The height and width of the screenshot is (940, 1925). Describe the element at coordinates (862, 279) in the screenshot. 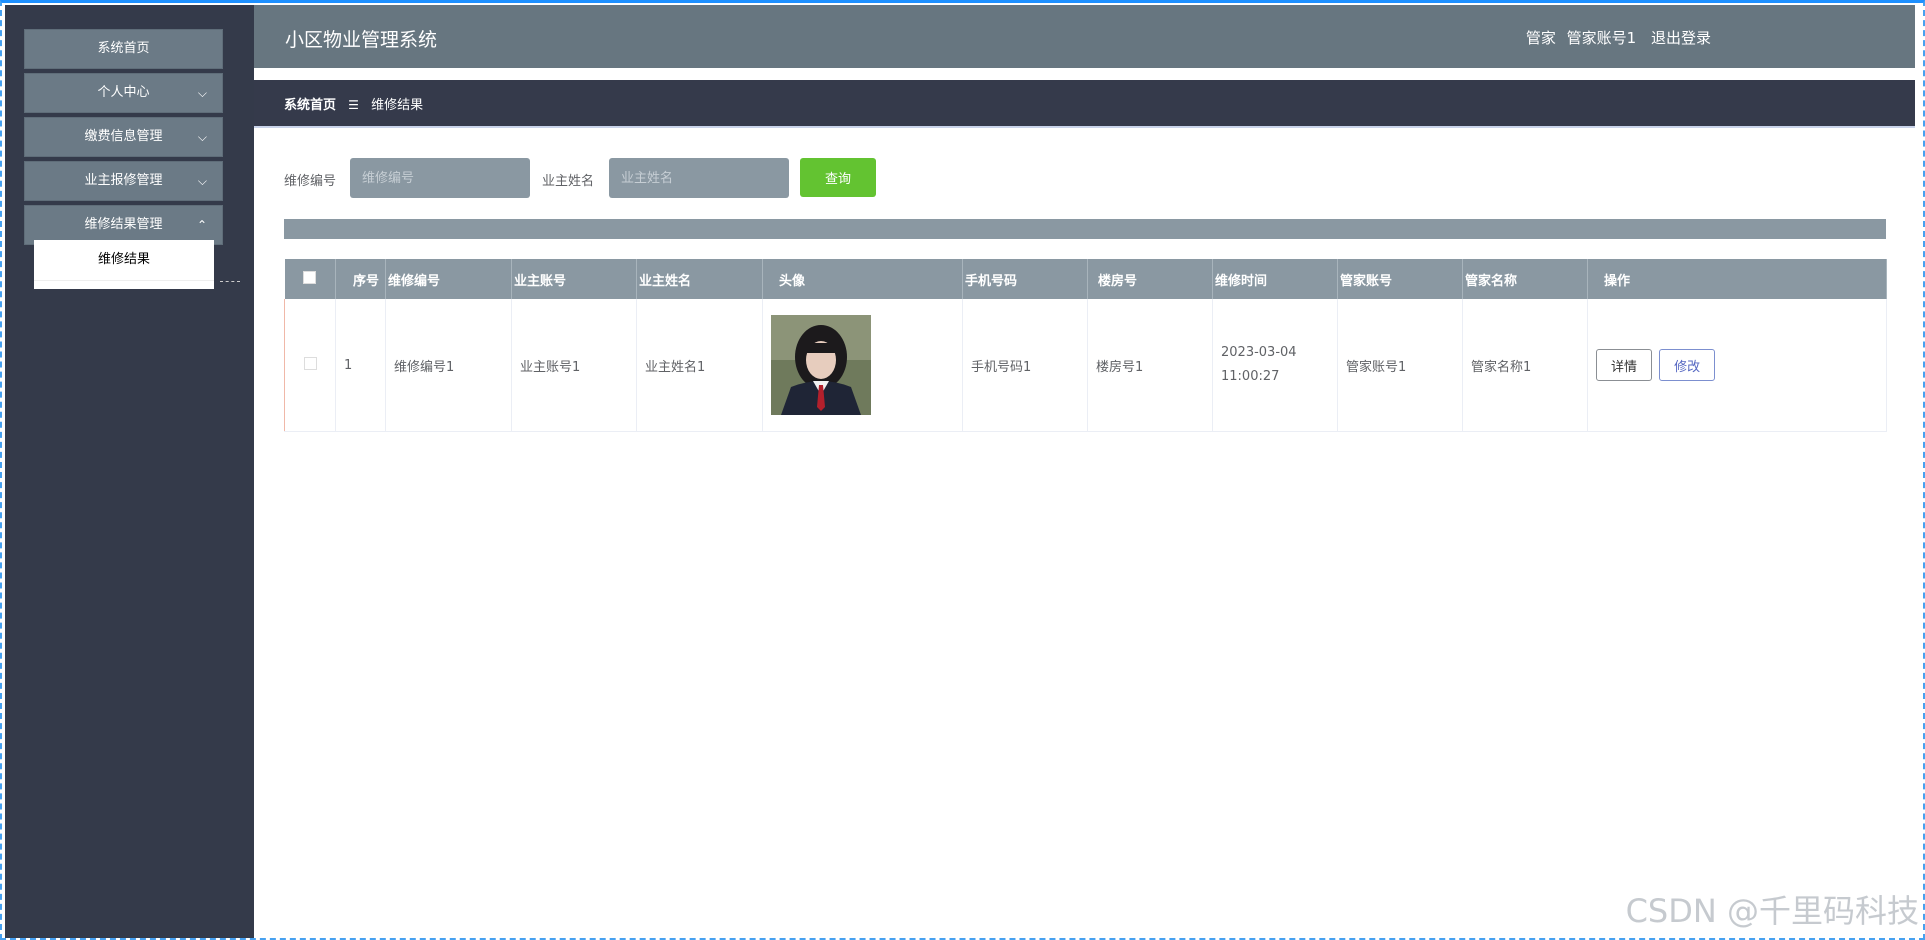

I see `column-header: 头像` at that location.